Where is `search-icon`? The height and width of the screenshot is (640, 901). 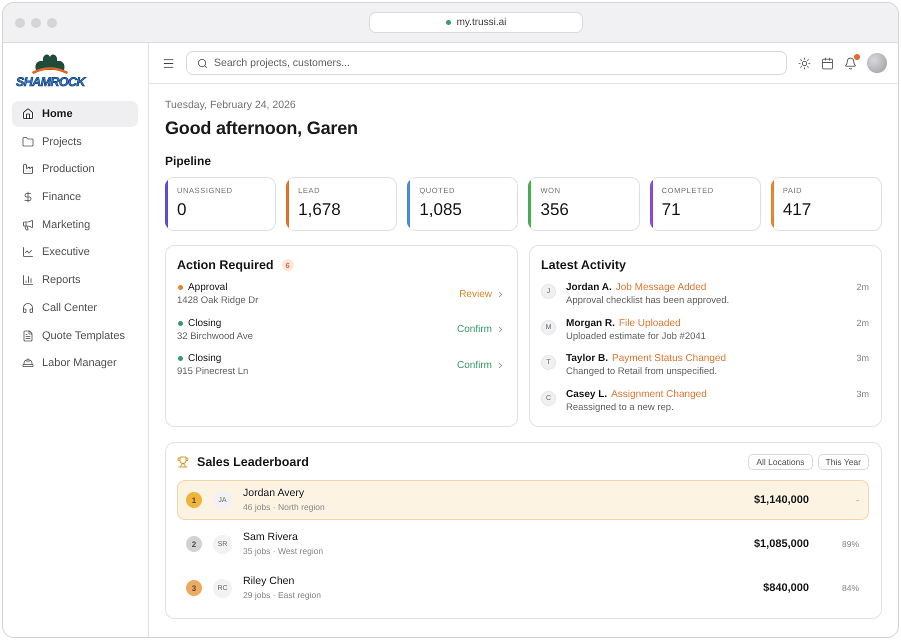
search-icon is located at coordinates (202, 63).